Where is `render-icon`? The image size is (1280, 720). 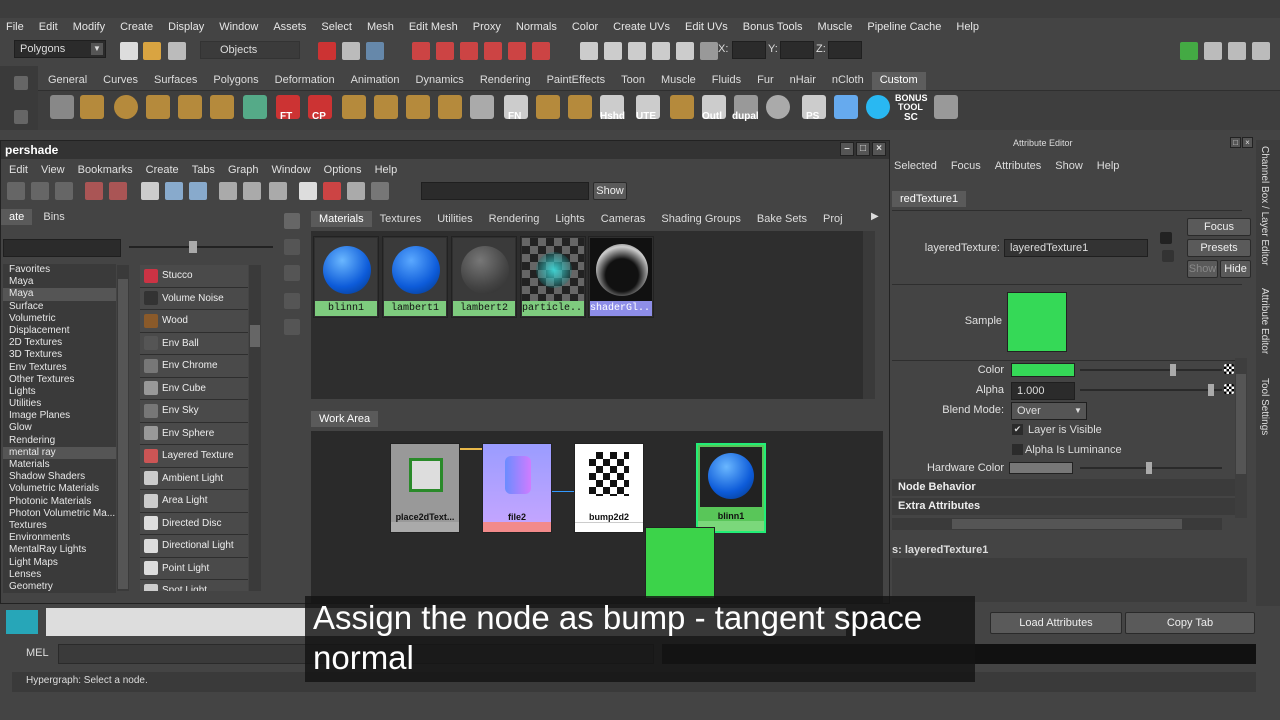 render-icon is located at coordinates (613, 51).